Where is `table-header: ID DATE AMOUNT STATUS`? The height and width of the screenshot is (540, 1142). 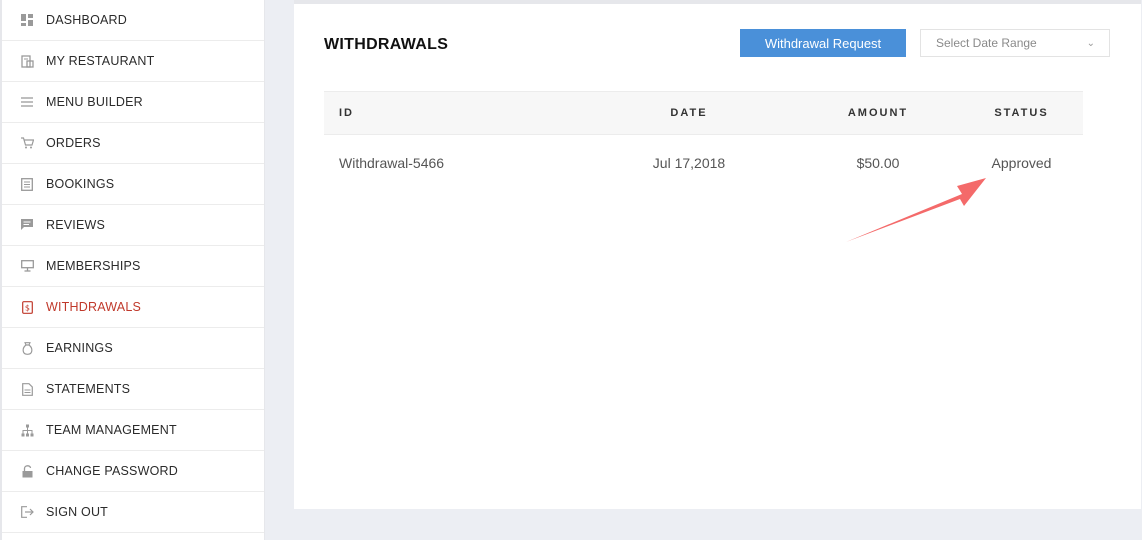 table-header: ID DATE AMOUNT STATUS is located at coordinates (703, 113).